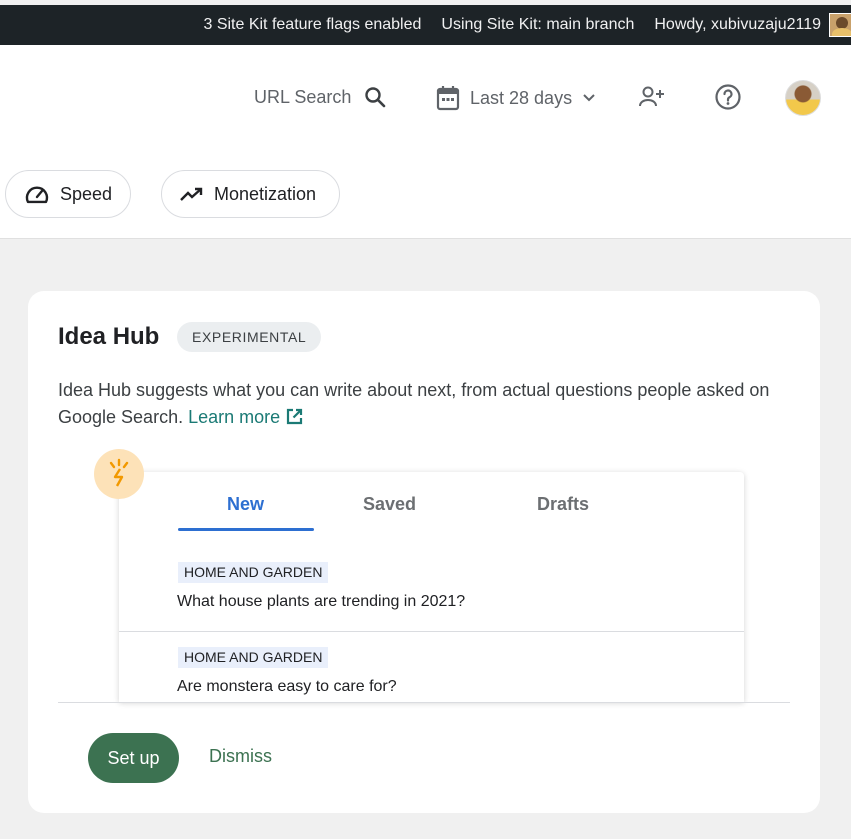 Image resolution: width=851 pixels, height=839 pixels. What do you see at coordinates (563, 504) in the screenshot?
I see `tab-drafts: Drafts` at bounding box center [563, 504].